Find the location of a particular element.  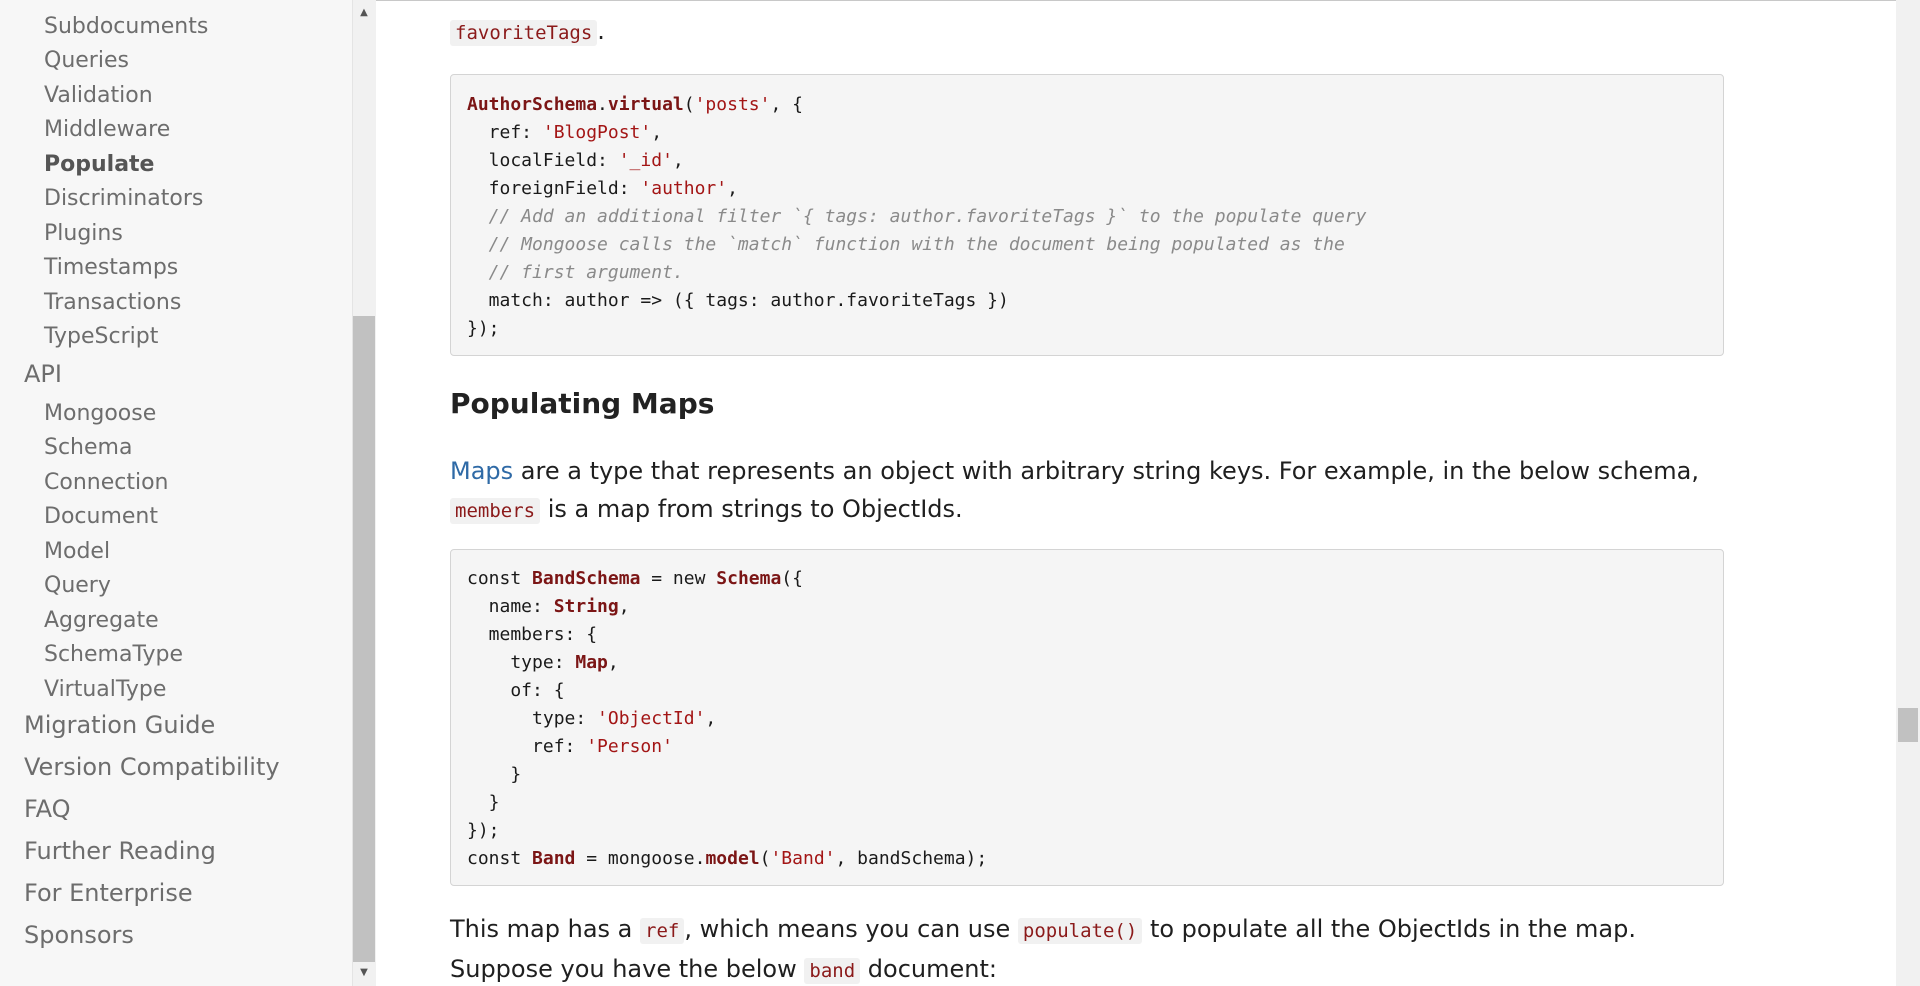

code-line: of: { is located at coordinates (516, 690).